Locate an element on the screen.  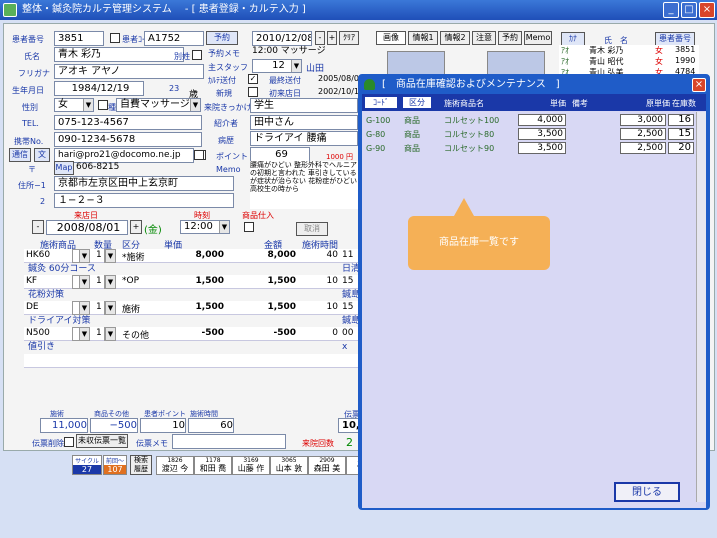
item-time: 40 is located at coordinates (330, 255).